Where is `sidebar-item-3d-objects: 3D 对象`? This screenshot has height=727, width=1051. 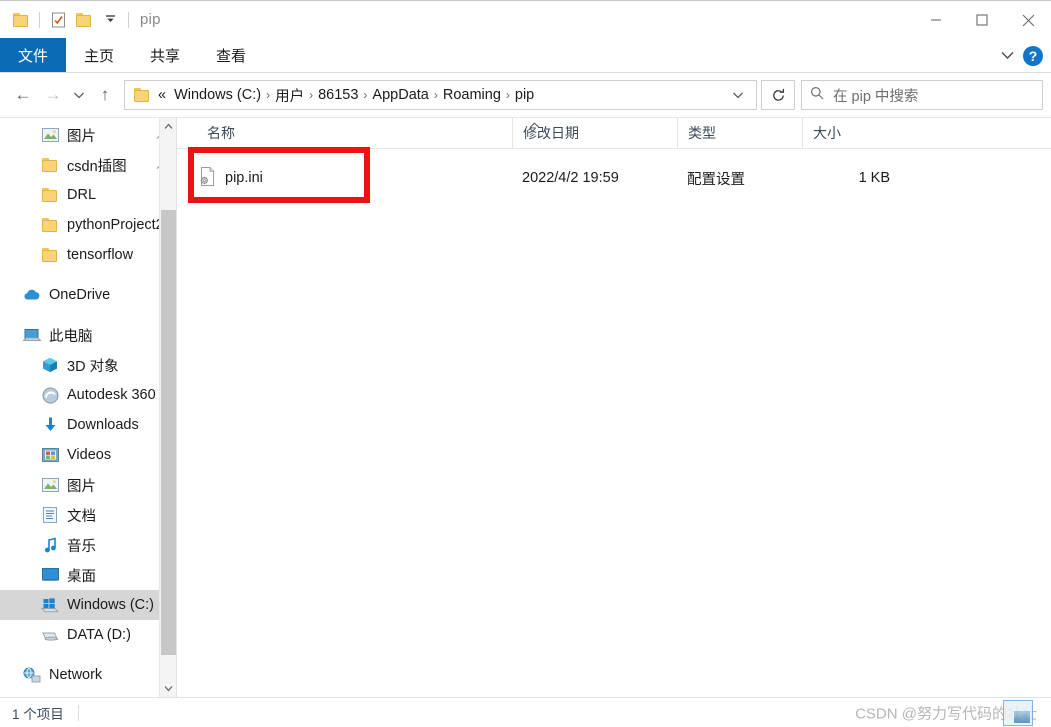 sidebar-item-3d-objects: 3D 对象 is located at coordinates (88, 365).